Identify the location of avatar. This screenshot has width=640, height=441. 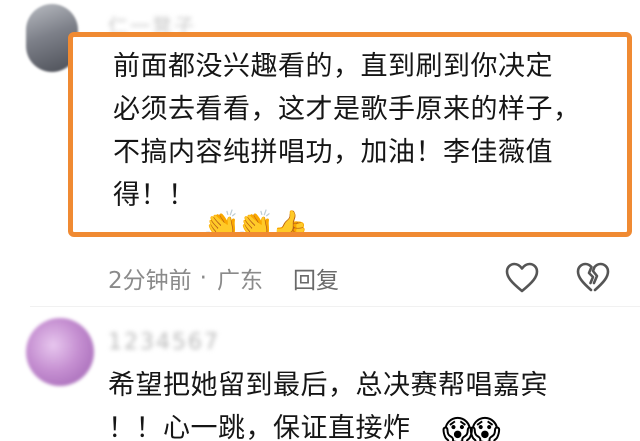
(60, 352).